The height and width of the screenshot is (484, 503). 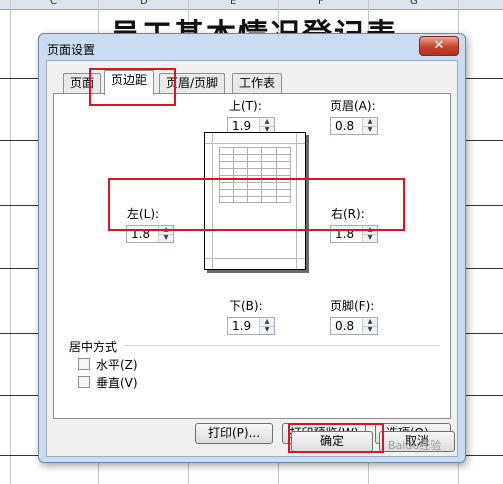 I want to click on header-margin-value: 0.8, so click(x=344, y=126).